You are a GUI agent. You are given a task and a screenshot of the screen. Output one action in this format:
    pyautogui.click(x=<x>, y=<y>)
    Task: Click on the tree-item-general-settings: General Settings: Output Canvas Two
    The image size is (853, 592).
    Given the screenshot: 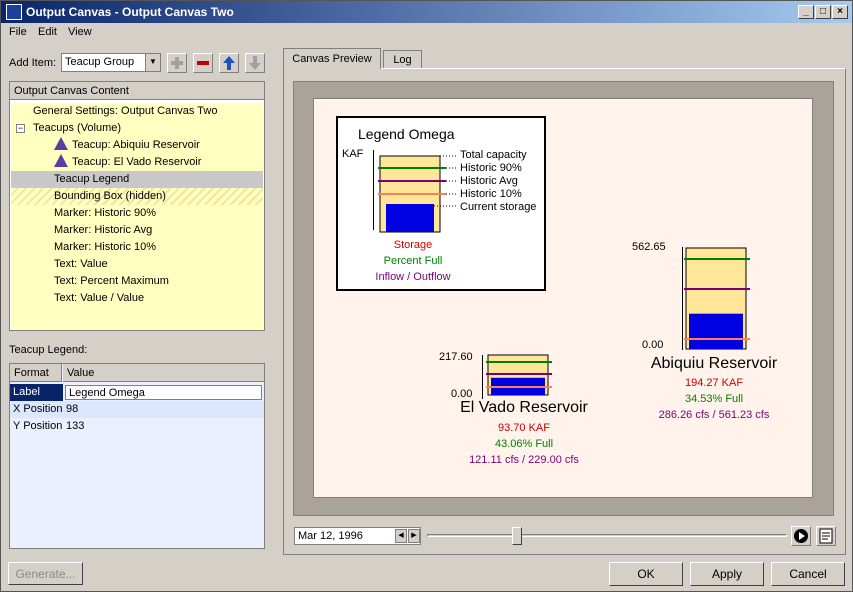 What is the action you would take?
    pyautogui.click(x=137, y=111)
    